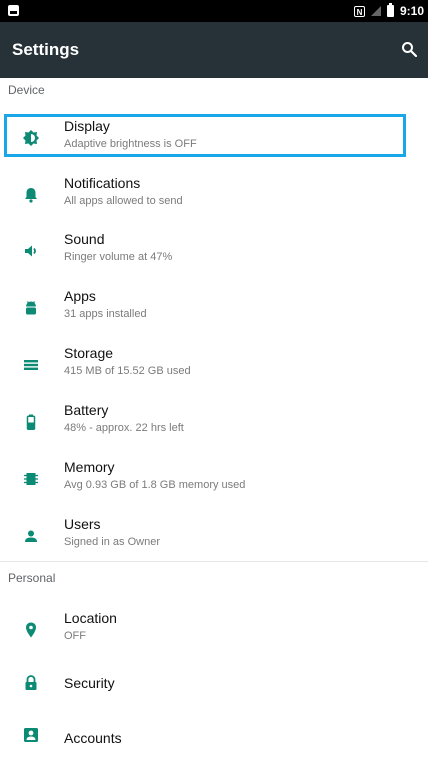 This screenshot has height=768, width=428. What do you see at coordinates (31, 308) in the screenshot?
I see `android-icon` at bounding box center [31, 308].